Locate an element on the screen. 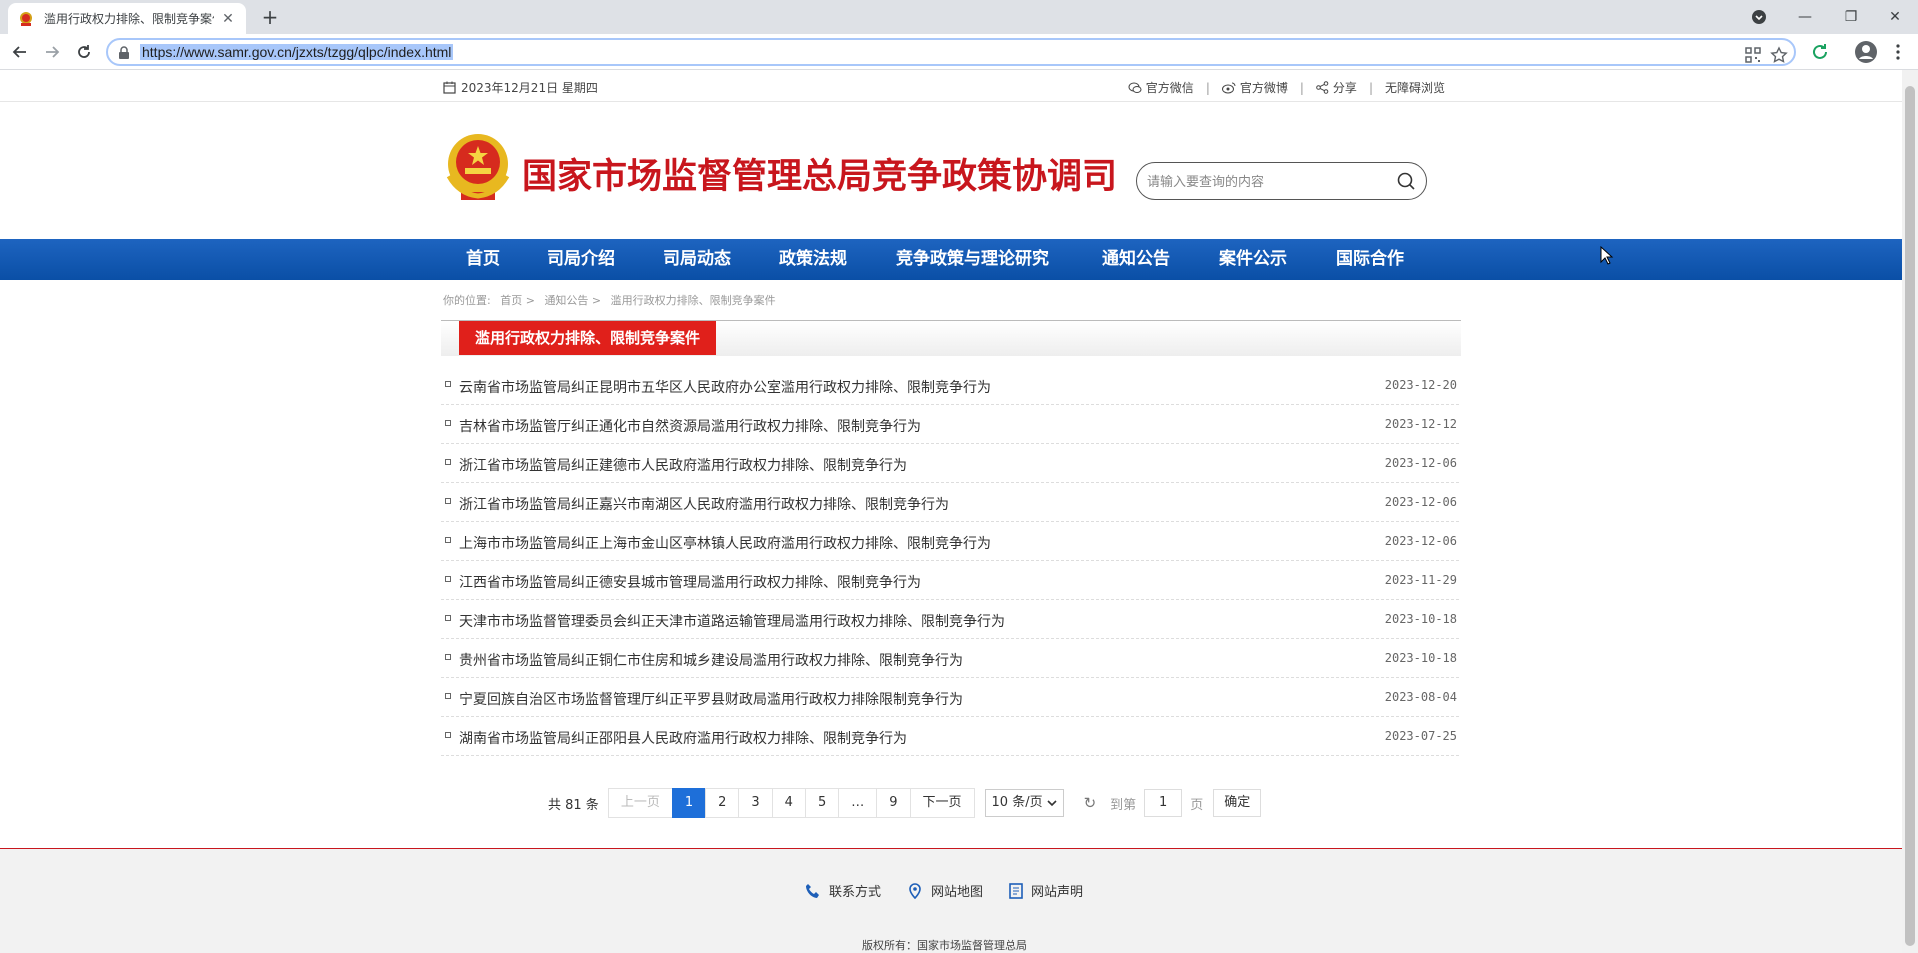  next-page-button: 下一页 is located at coordinates (942, 803).